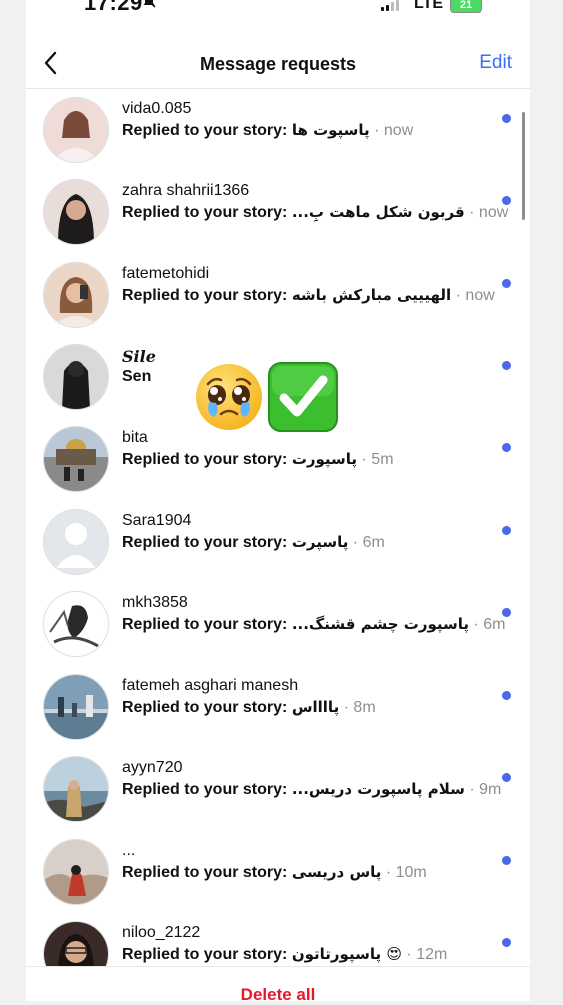 This screenshot has width=563, height=1005. I want to click on signal-bars-icon, so click(390, 5).